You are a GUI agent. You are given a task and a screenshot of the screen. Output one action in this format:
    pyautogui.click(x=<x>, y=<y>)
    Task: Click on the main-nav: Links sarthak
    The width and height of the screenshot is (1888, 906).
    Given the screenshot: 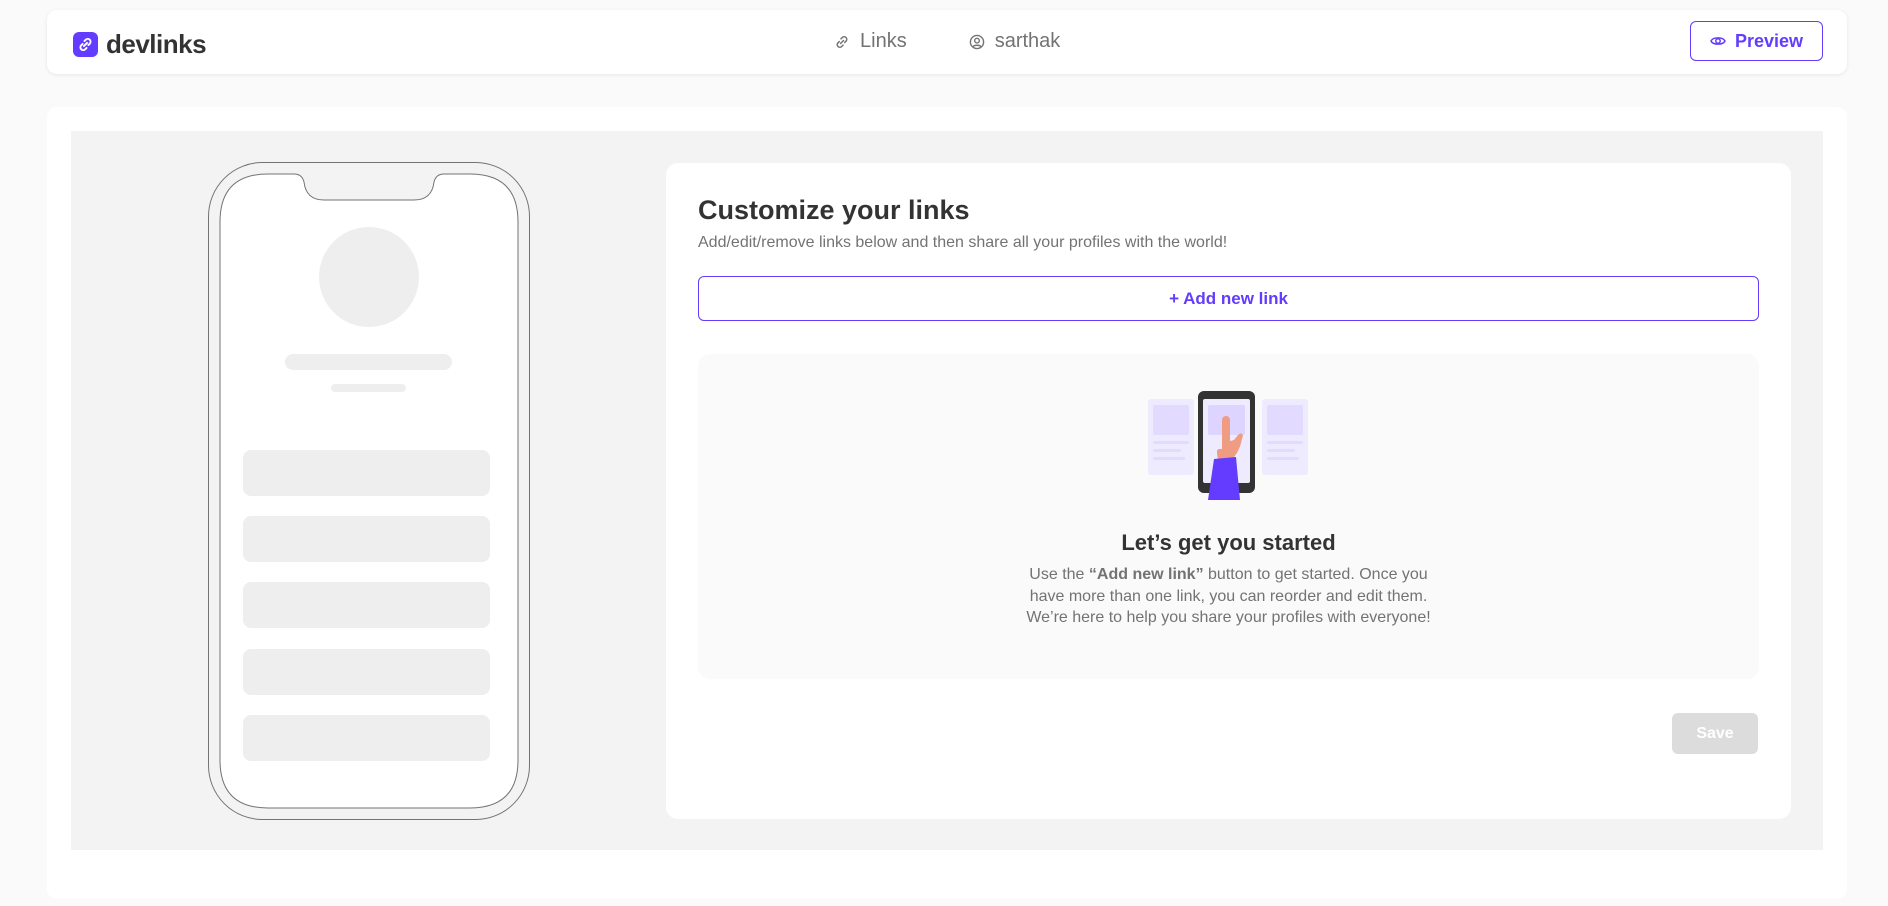 What is the action you would take?
    pyautogui.click(x=947, y=41)
    